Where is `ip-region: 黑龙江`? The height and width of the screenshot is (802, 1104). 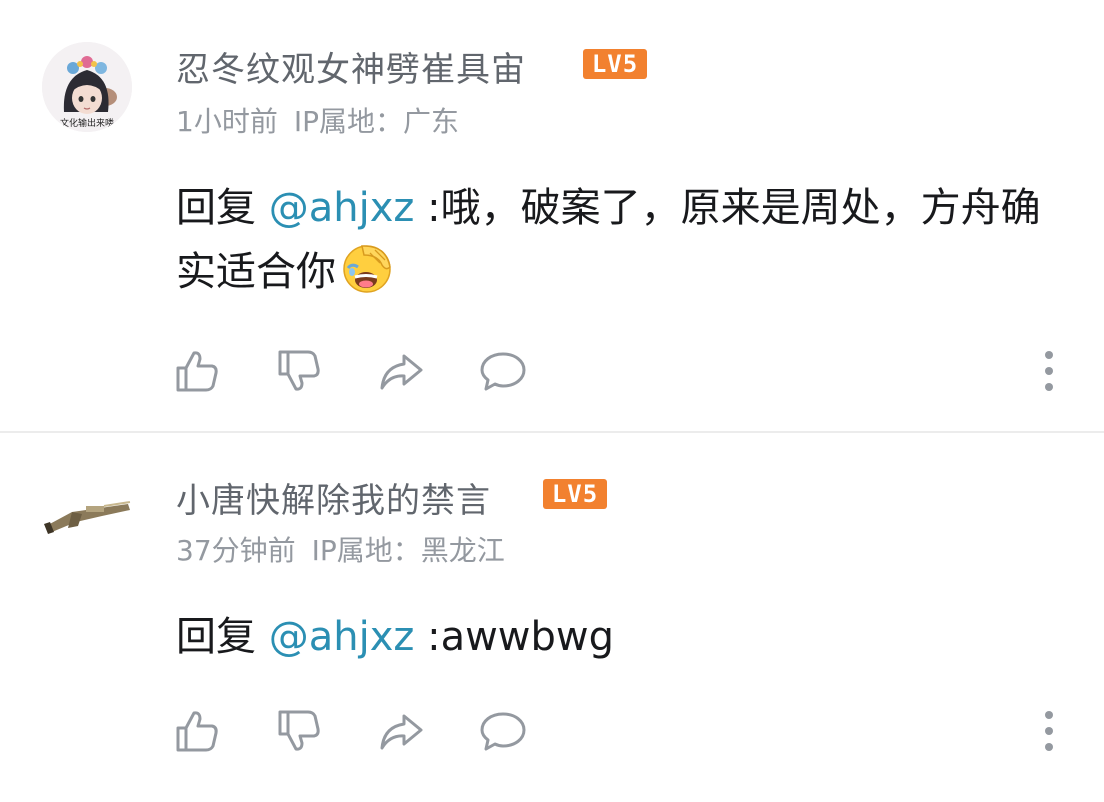 ip-region: 黑龙江 is located at coordinates (462, 550).